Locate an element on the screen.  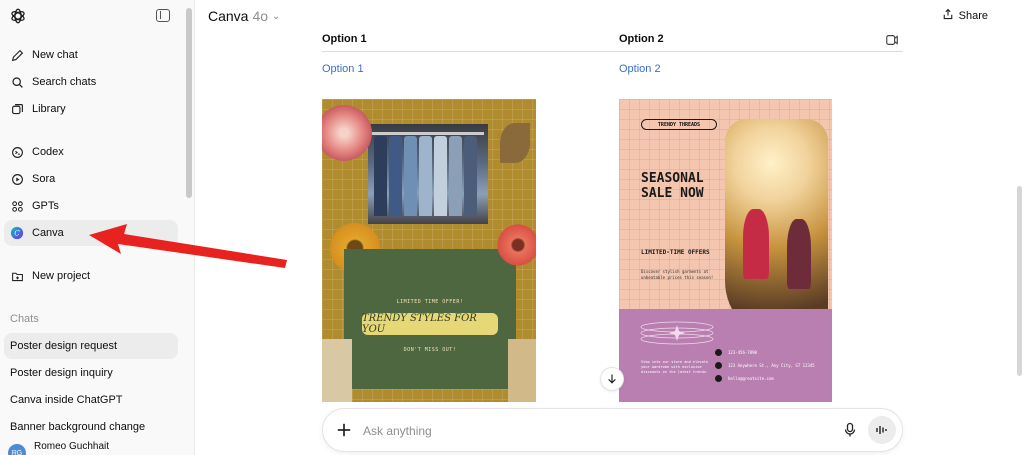
model-version: 4o is located at coordinates (260, 16).